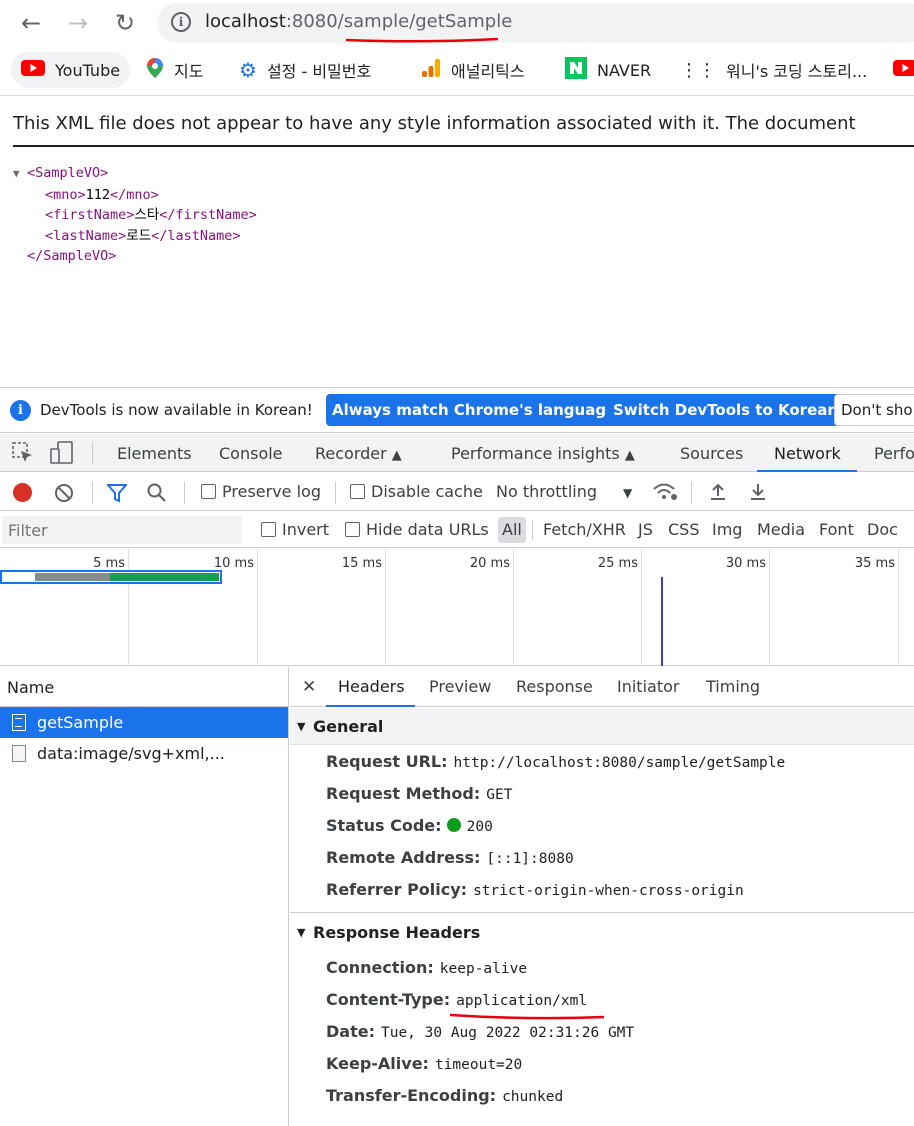 The width and height of the screenshot is (914, 1126). I want to click on request-row-getsample: getSample, so click(144, 722).